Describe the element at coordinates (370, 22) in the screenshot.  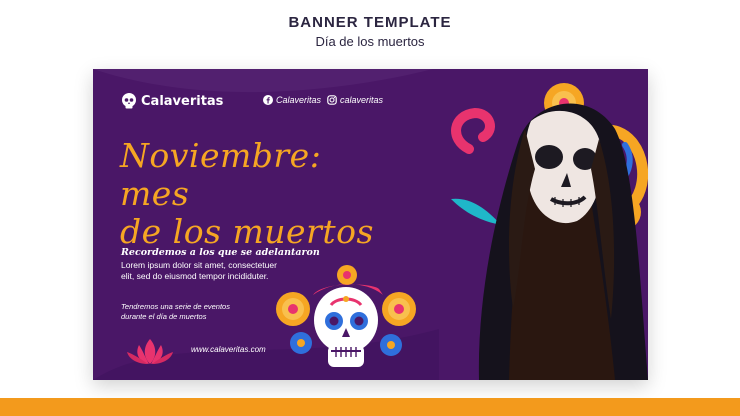
I see `page-title: BANNER TEMPLATE` at that location.